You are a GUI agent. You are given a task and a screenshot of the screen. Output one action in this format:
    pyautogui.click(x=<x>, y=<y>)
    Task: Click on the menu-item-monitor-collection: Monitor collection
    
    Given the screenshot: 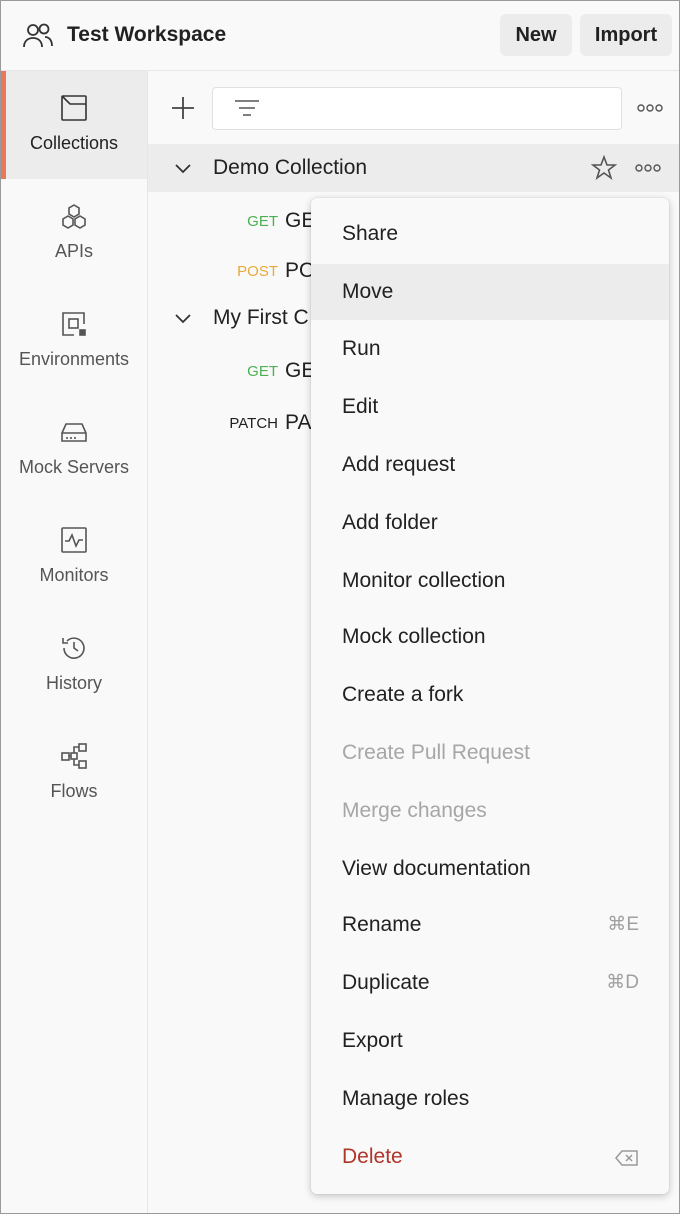 What is the action you would take?
    pyautogui.click(x=490, y=581)
    